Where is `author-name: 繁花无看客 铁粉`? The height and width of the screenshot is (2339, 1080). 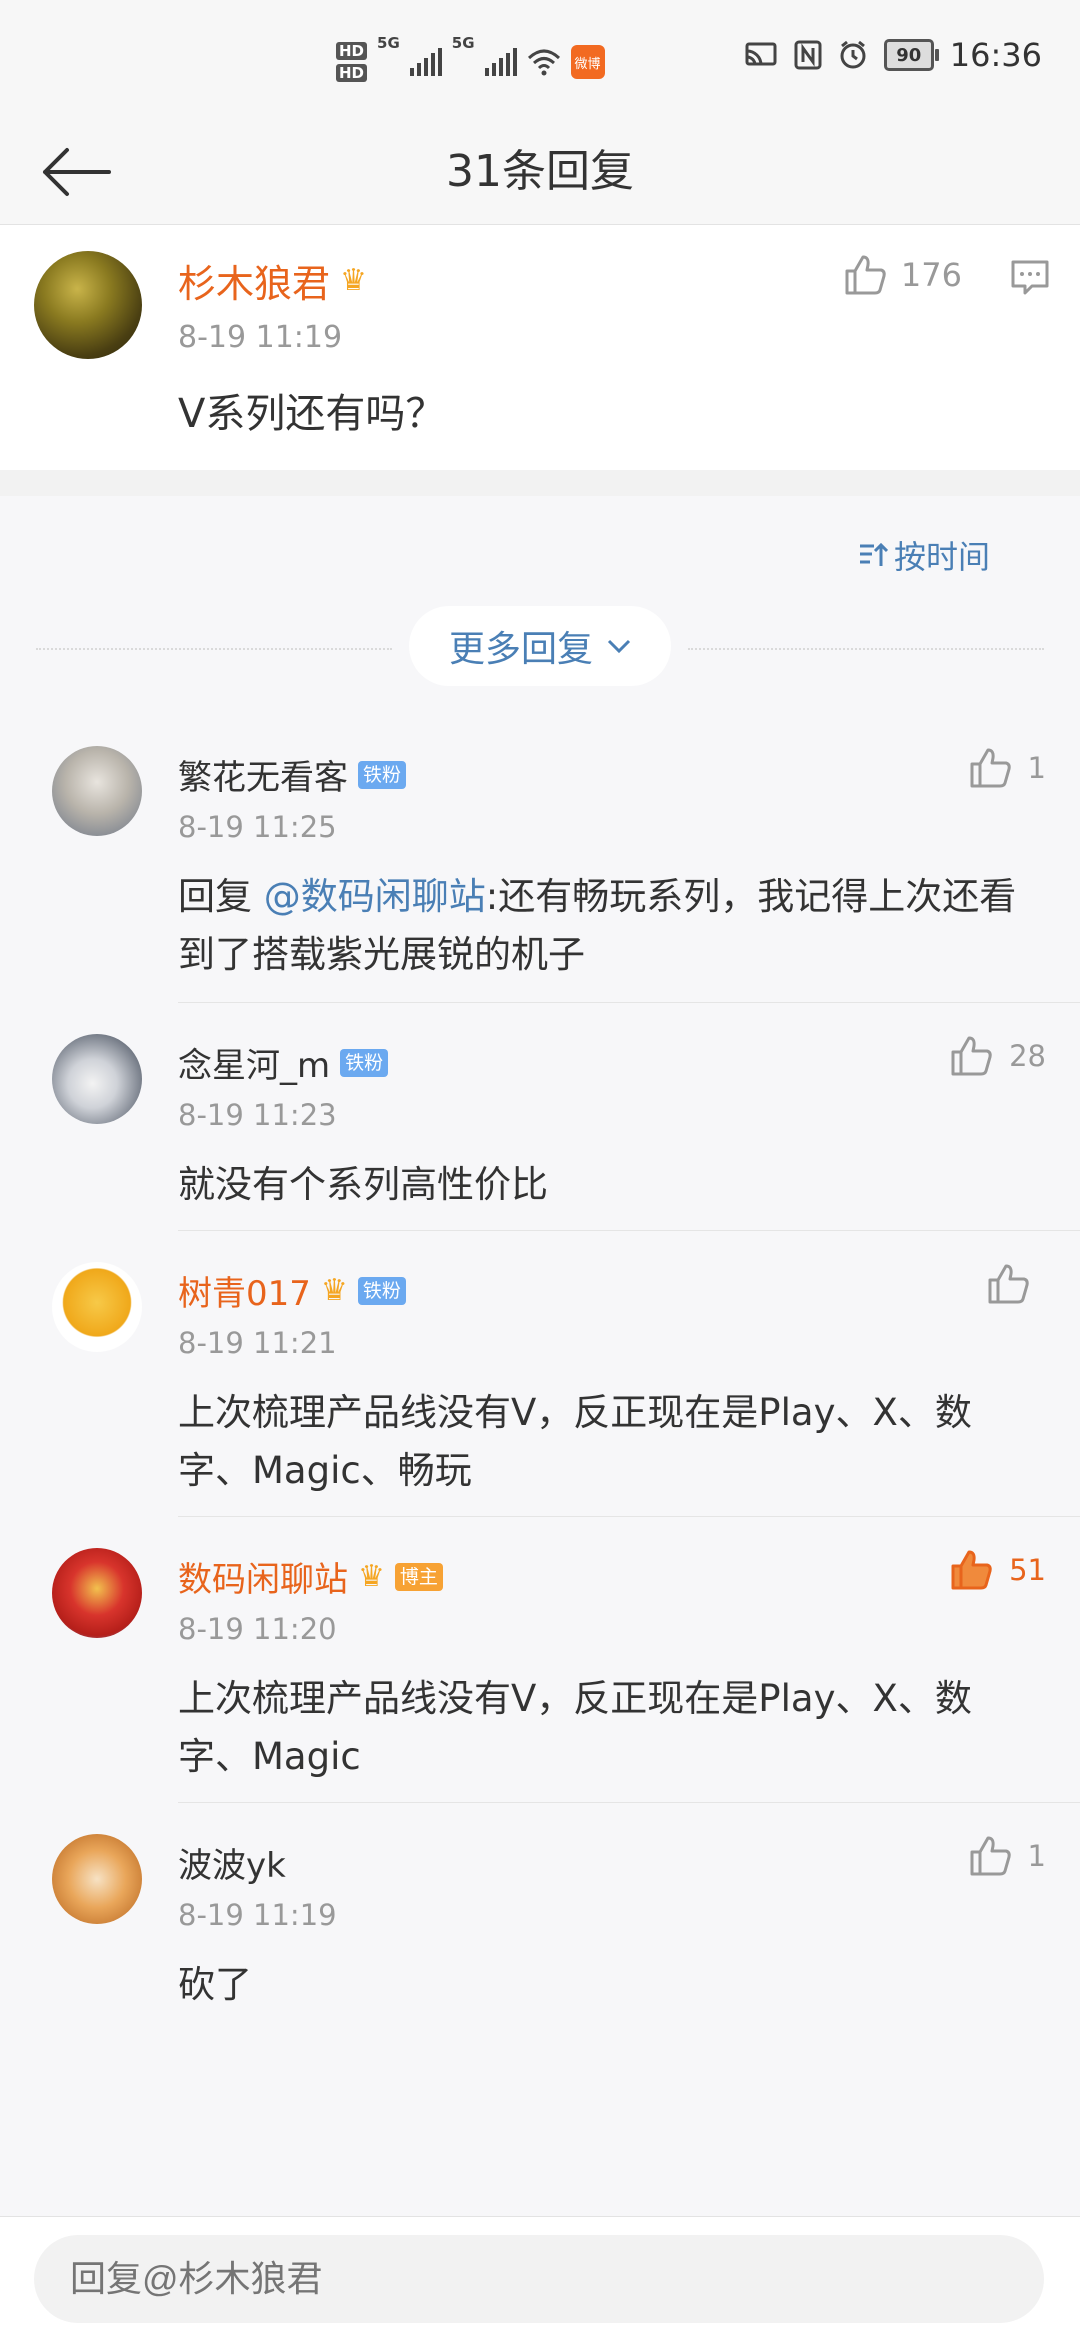 author-name: 繁花无看客 铁粉 is located at coordinates (292, 774).